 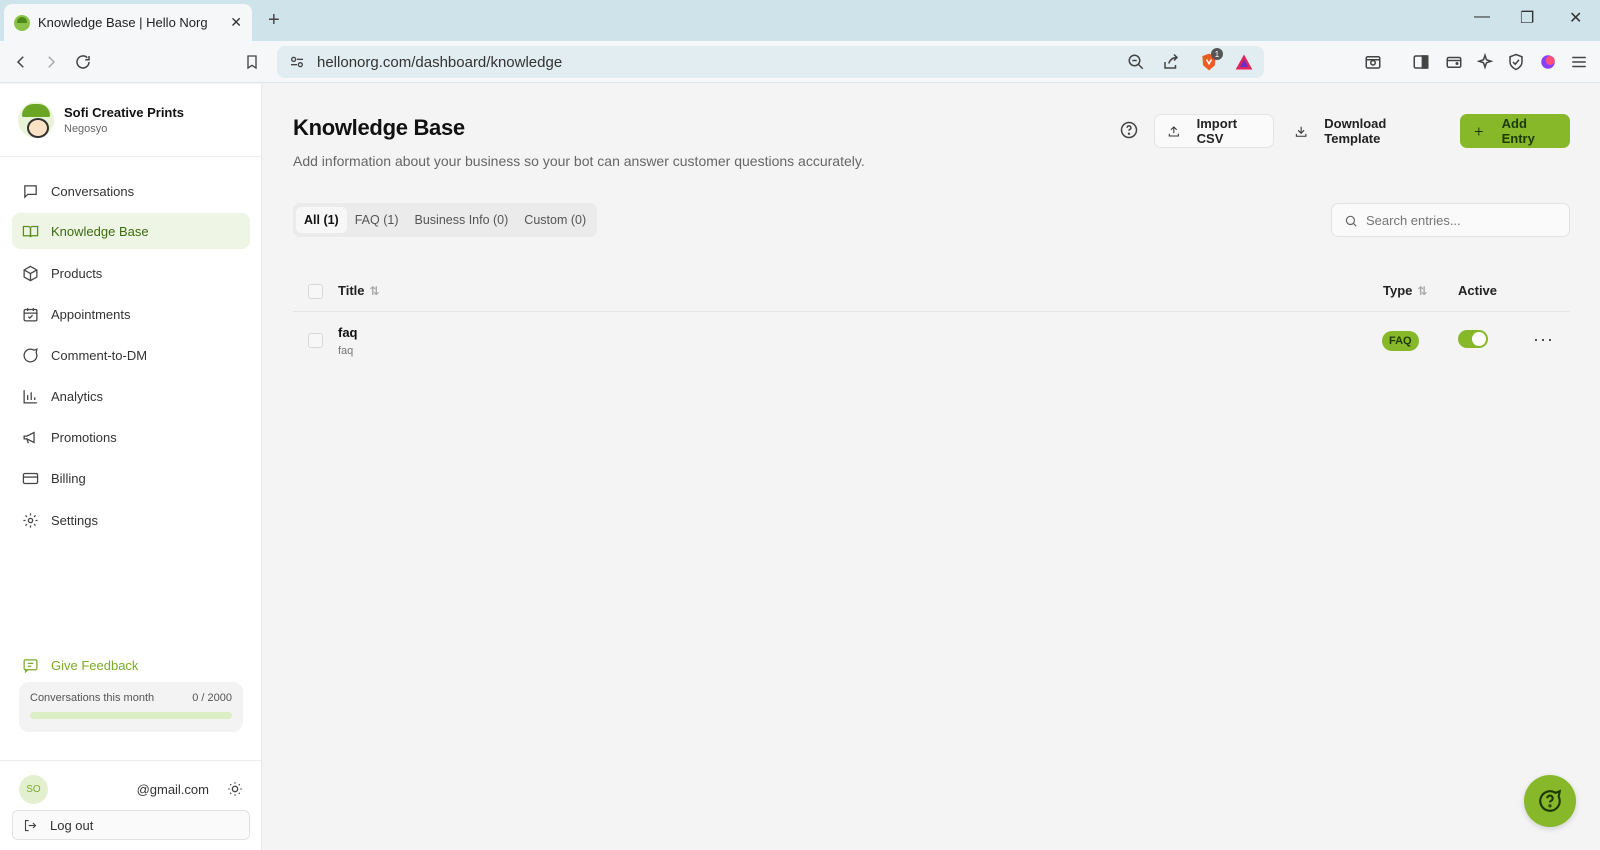 What do you see at coordinates (95, 665) in the screenshot?
I see `feedback-label: Give Feedback` at bounding box center [95, 665].